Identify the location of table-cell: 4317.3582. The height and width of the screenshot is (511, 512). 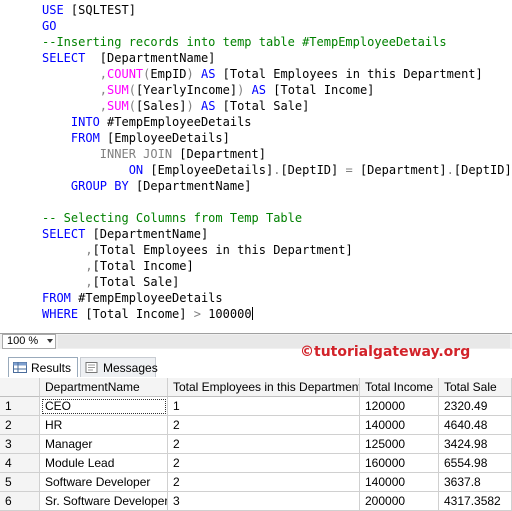
(475, 501).